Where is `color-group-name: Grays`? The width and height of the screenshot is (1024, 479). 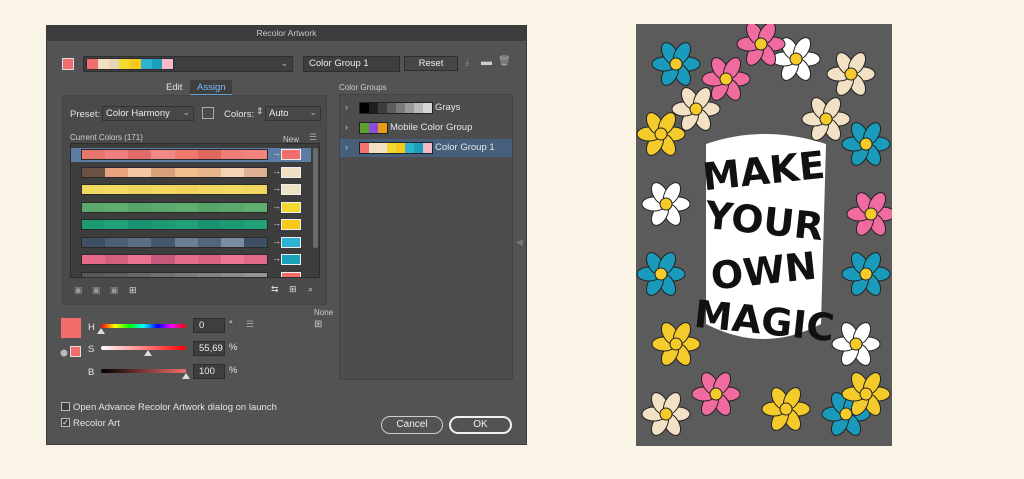
color-group-name: Grays is located at coordinates (448, 107).